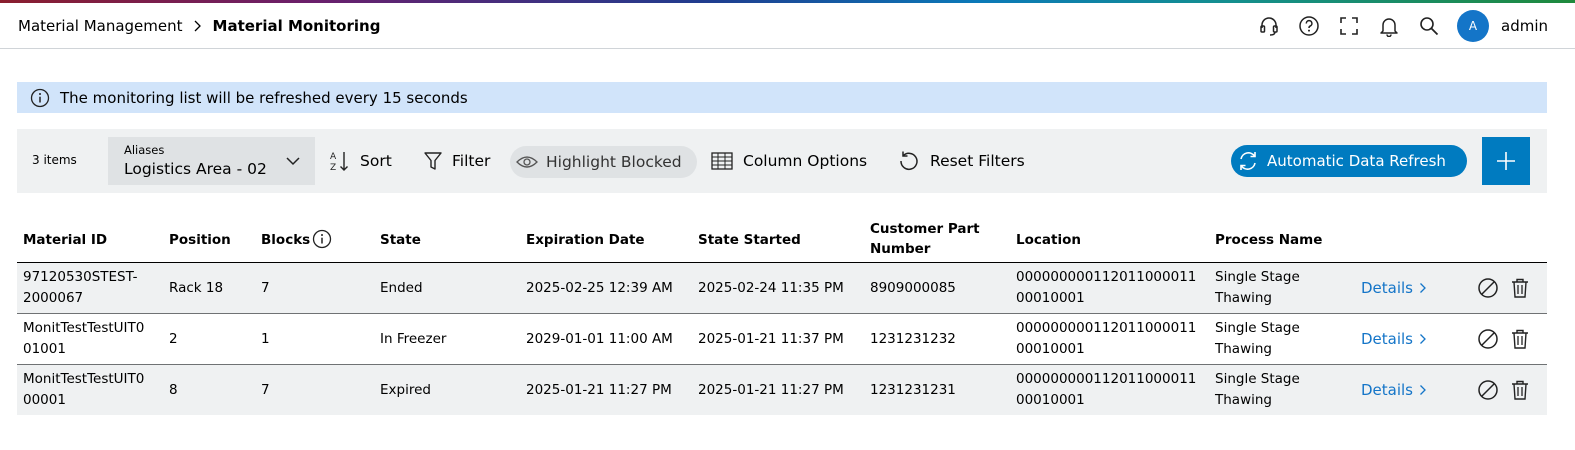 Image resolution: width=1575 pixels, height=450 pixels. Describe the element at coordinates (405, 389) in the screenshot. I see `cell-state: Expired` at that location.